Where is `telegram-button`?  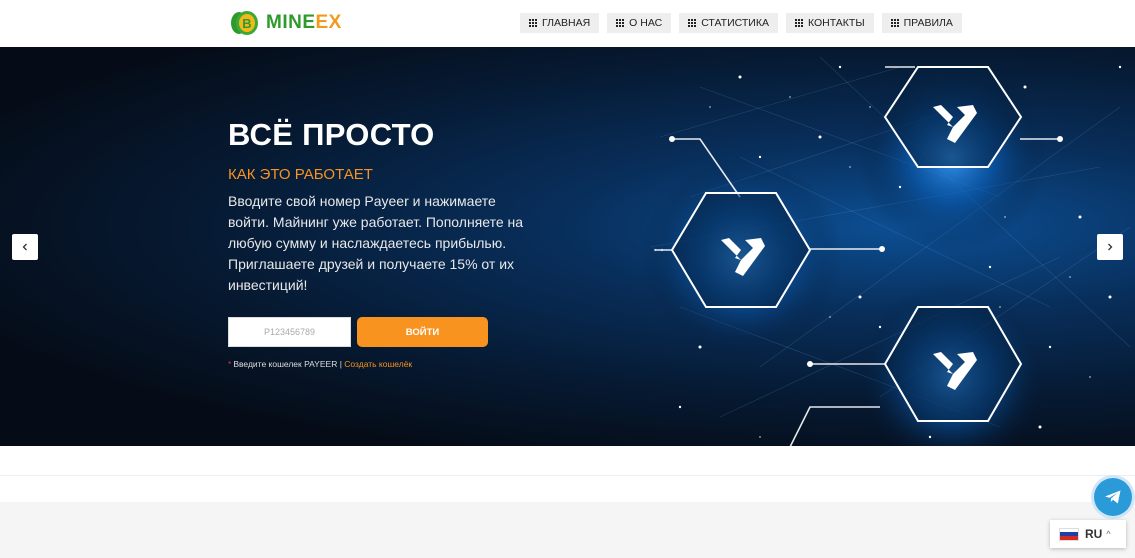 telegram-button is located at coordinates (1113, 497).